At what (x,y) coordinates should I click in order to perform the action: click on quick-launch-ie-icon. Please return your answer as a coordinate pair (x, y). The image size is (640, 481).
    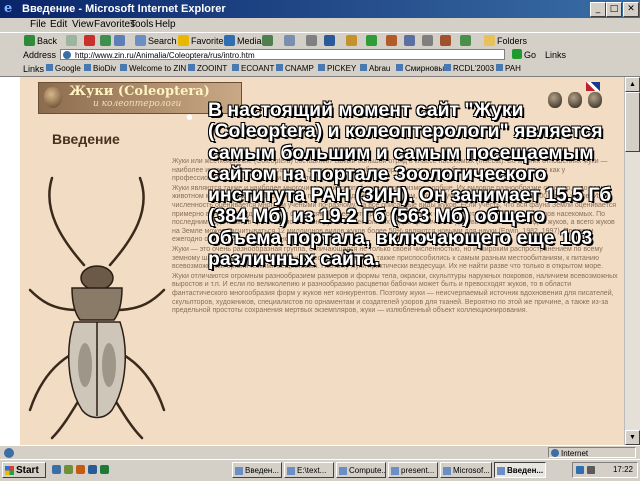
    Looking at the image, I should click on (56, 469).